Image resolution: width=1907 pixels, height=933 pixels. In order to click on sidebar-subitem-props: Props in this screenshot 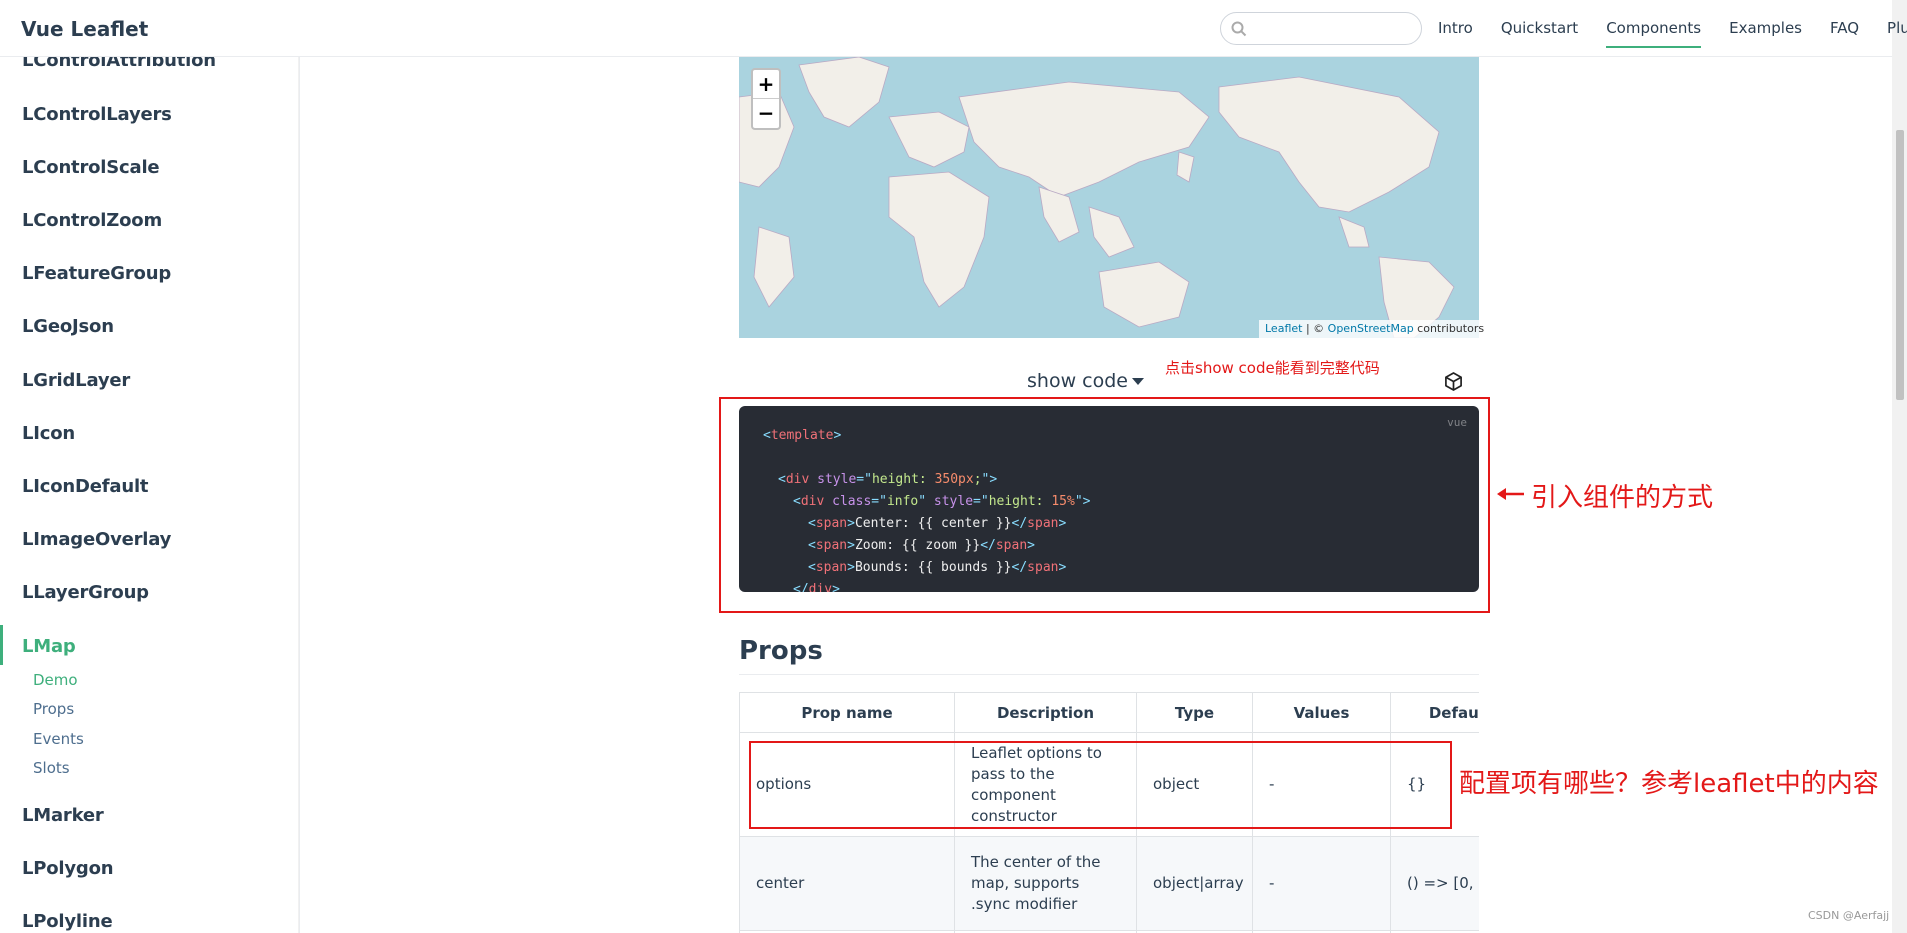, I will do `click(53, 709)`.